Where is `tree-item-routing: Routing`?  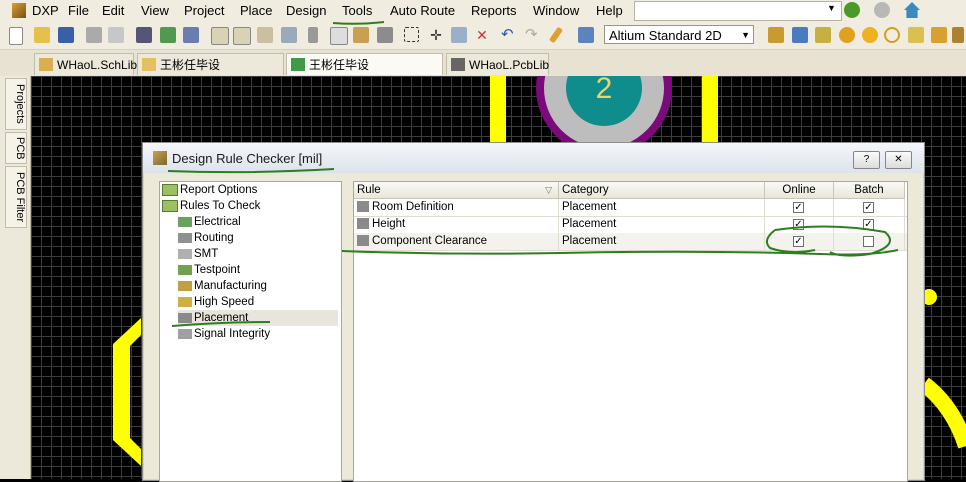 tree-item-routing: Routing is located at coordinates (206, 238).